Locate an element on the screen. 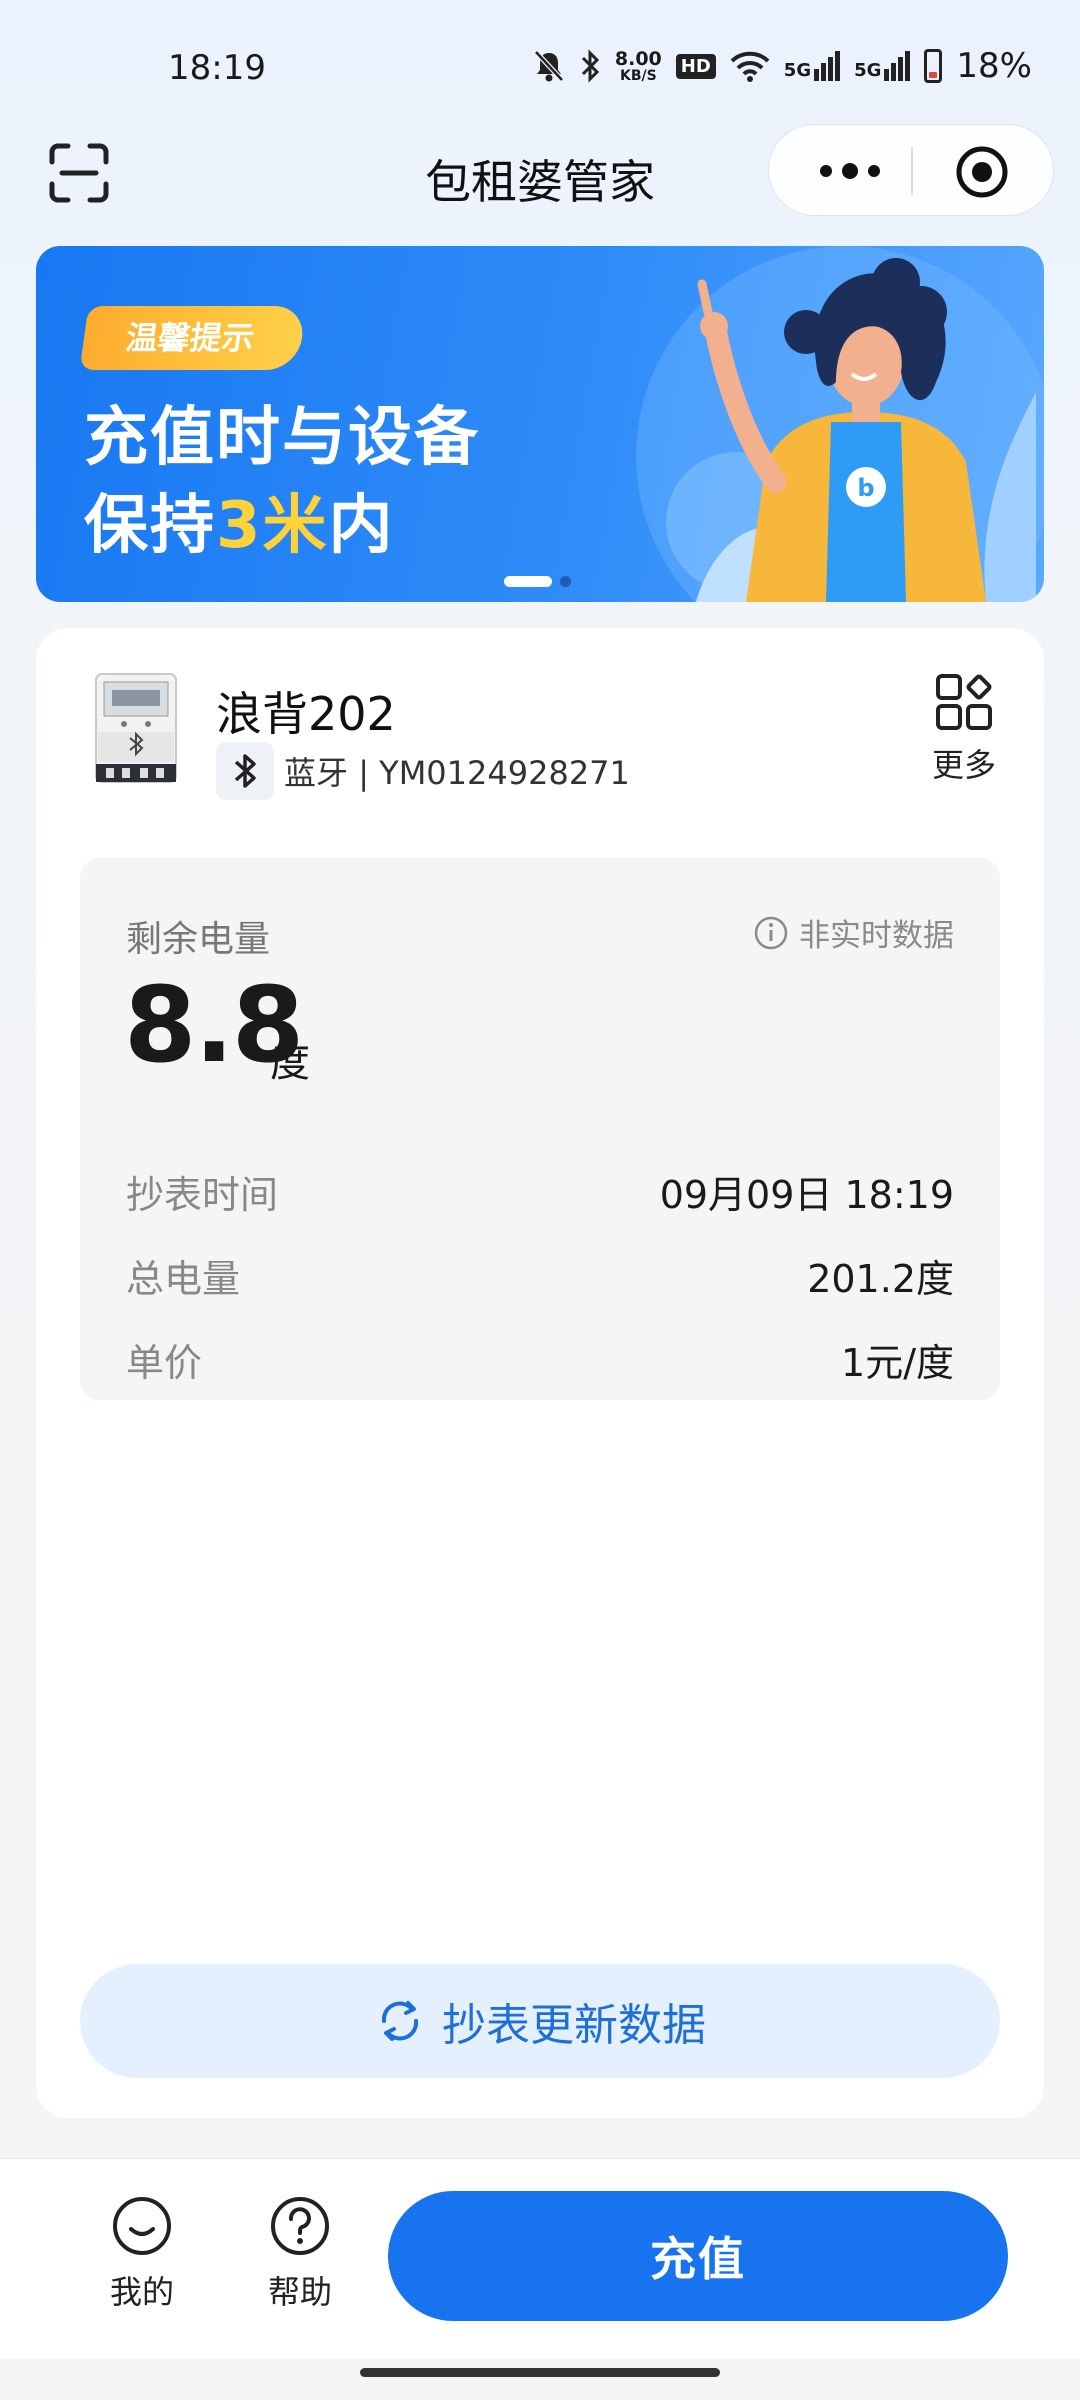 This screenshot has height=2400, width=1080. unit-price-value: 1元/度 is located at coordinates (897, 1363).